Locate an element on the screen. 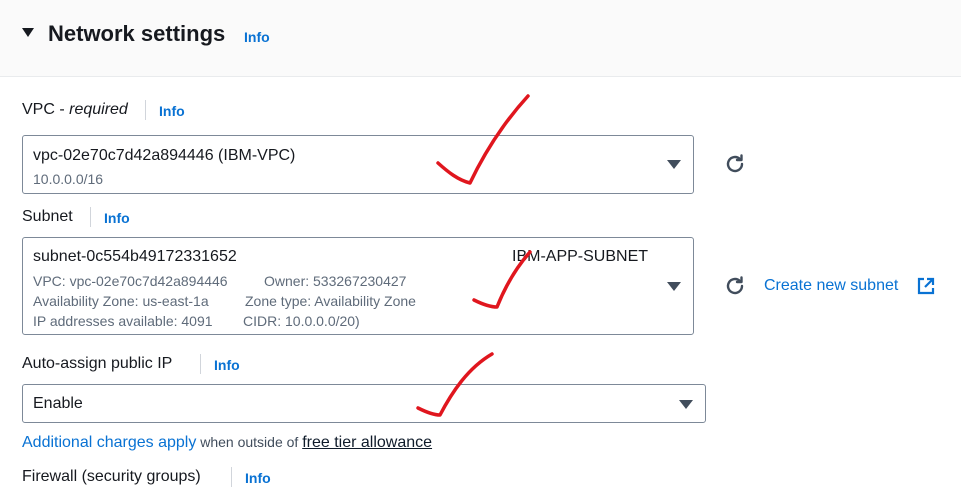 This screenshot has width=961, height=488. subnet-owner: Owner: 533267230427 is located at coordinates (335, 281).